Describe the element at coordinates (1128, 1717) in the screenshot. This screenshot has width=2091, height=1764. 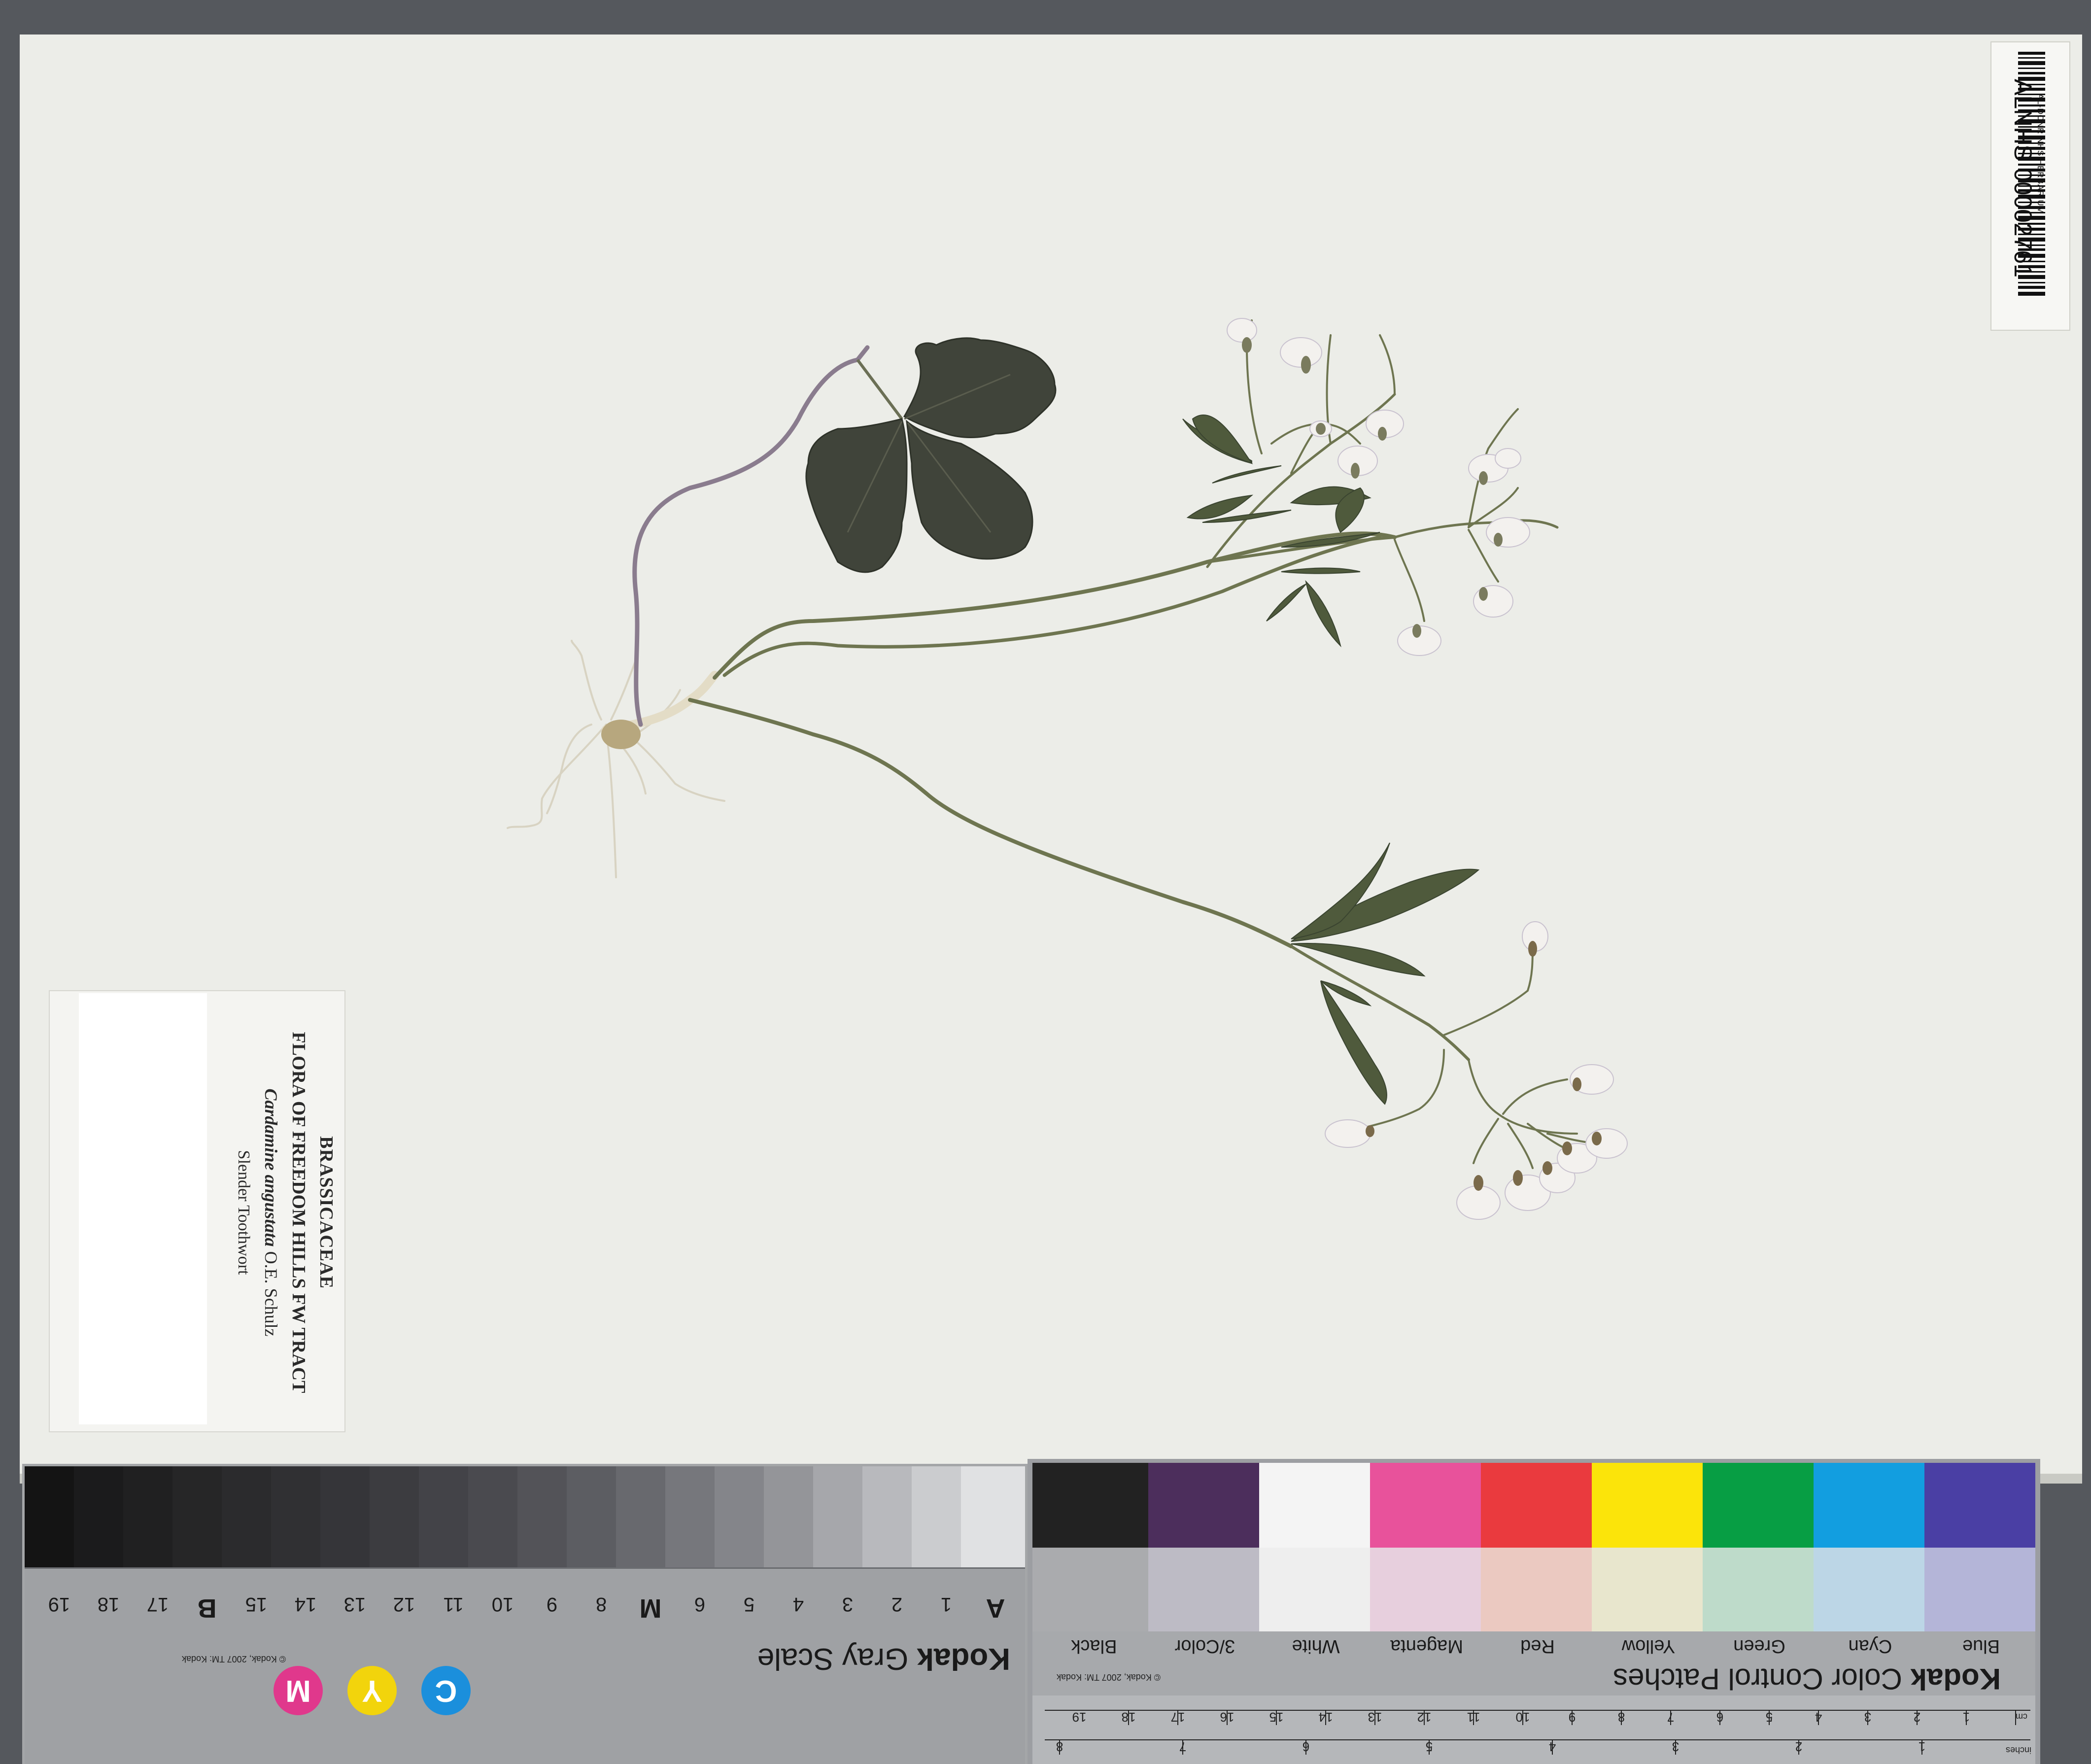
I see `ruler-cm-label: 18` at that location.